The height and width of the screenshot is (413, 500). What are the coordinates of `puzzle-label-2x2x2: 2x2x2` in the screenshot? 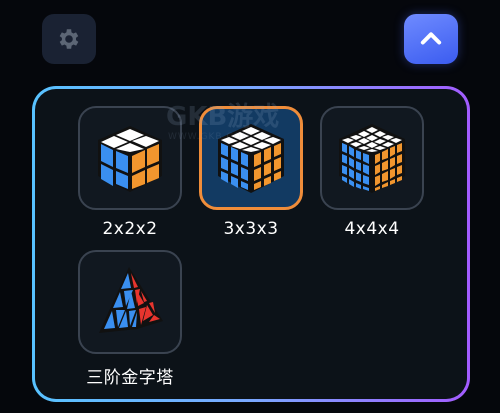 It's located at (130, 229).